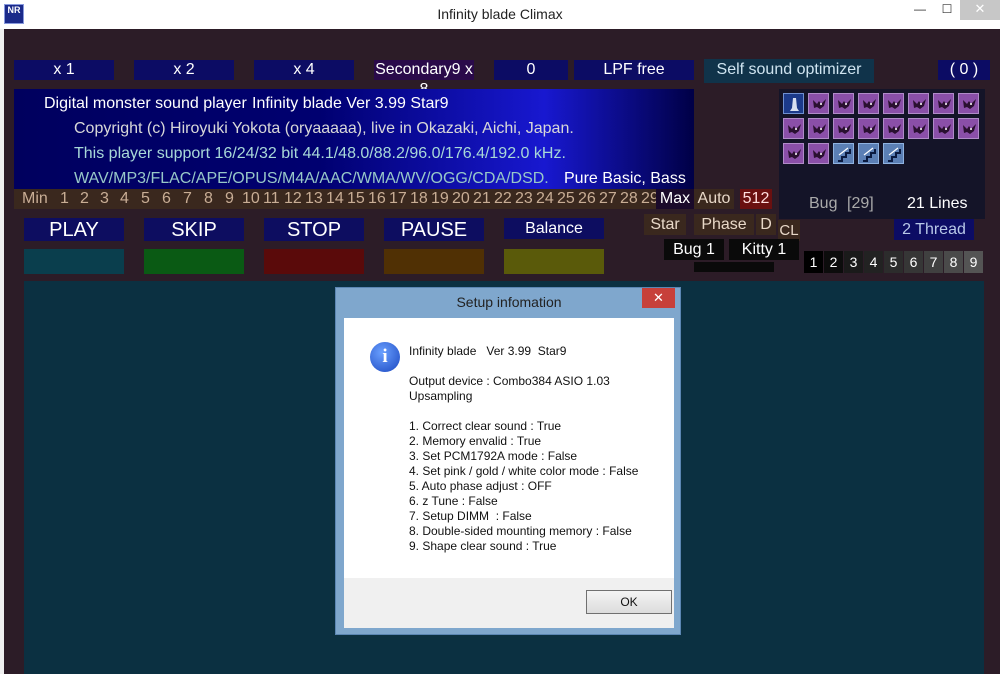 The height and width of the screenshot is (674, 1000). I want to click on pause-level-bar, so click(434, 261).